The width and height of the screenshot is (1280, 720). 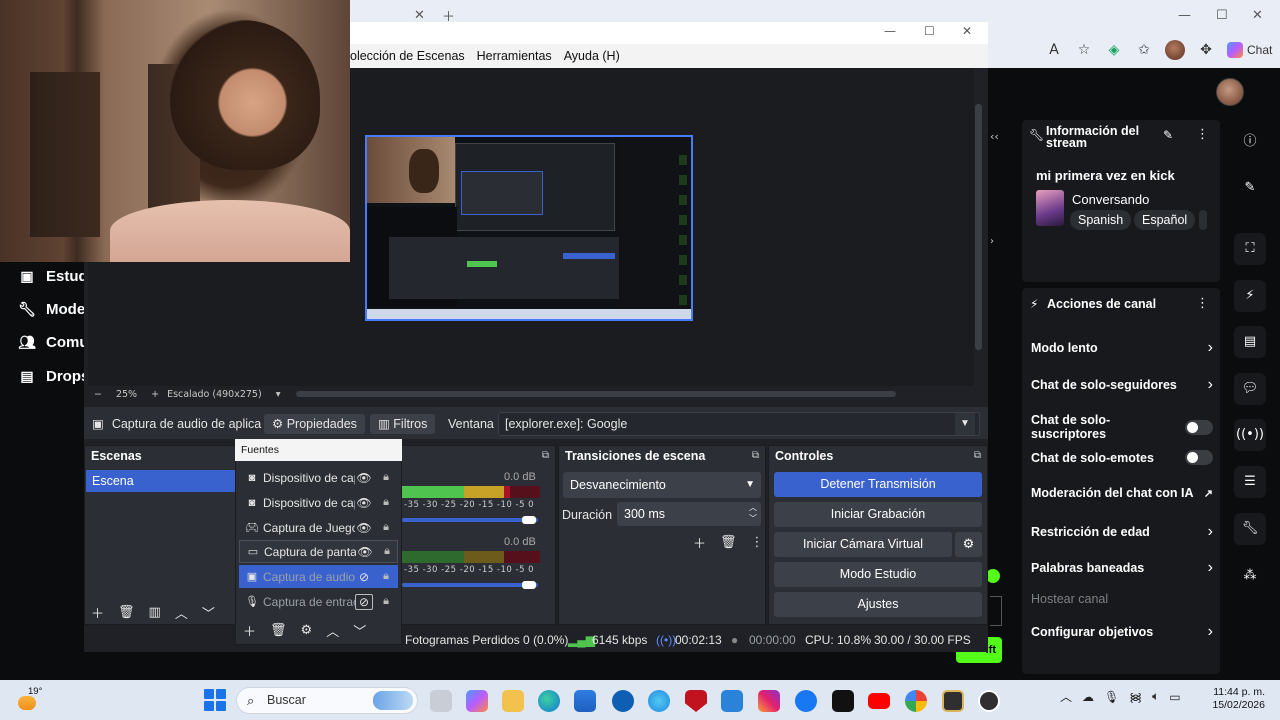 I want to click on sidebar-item-studio: ▣ Estud, so click(x=52, y=276).